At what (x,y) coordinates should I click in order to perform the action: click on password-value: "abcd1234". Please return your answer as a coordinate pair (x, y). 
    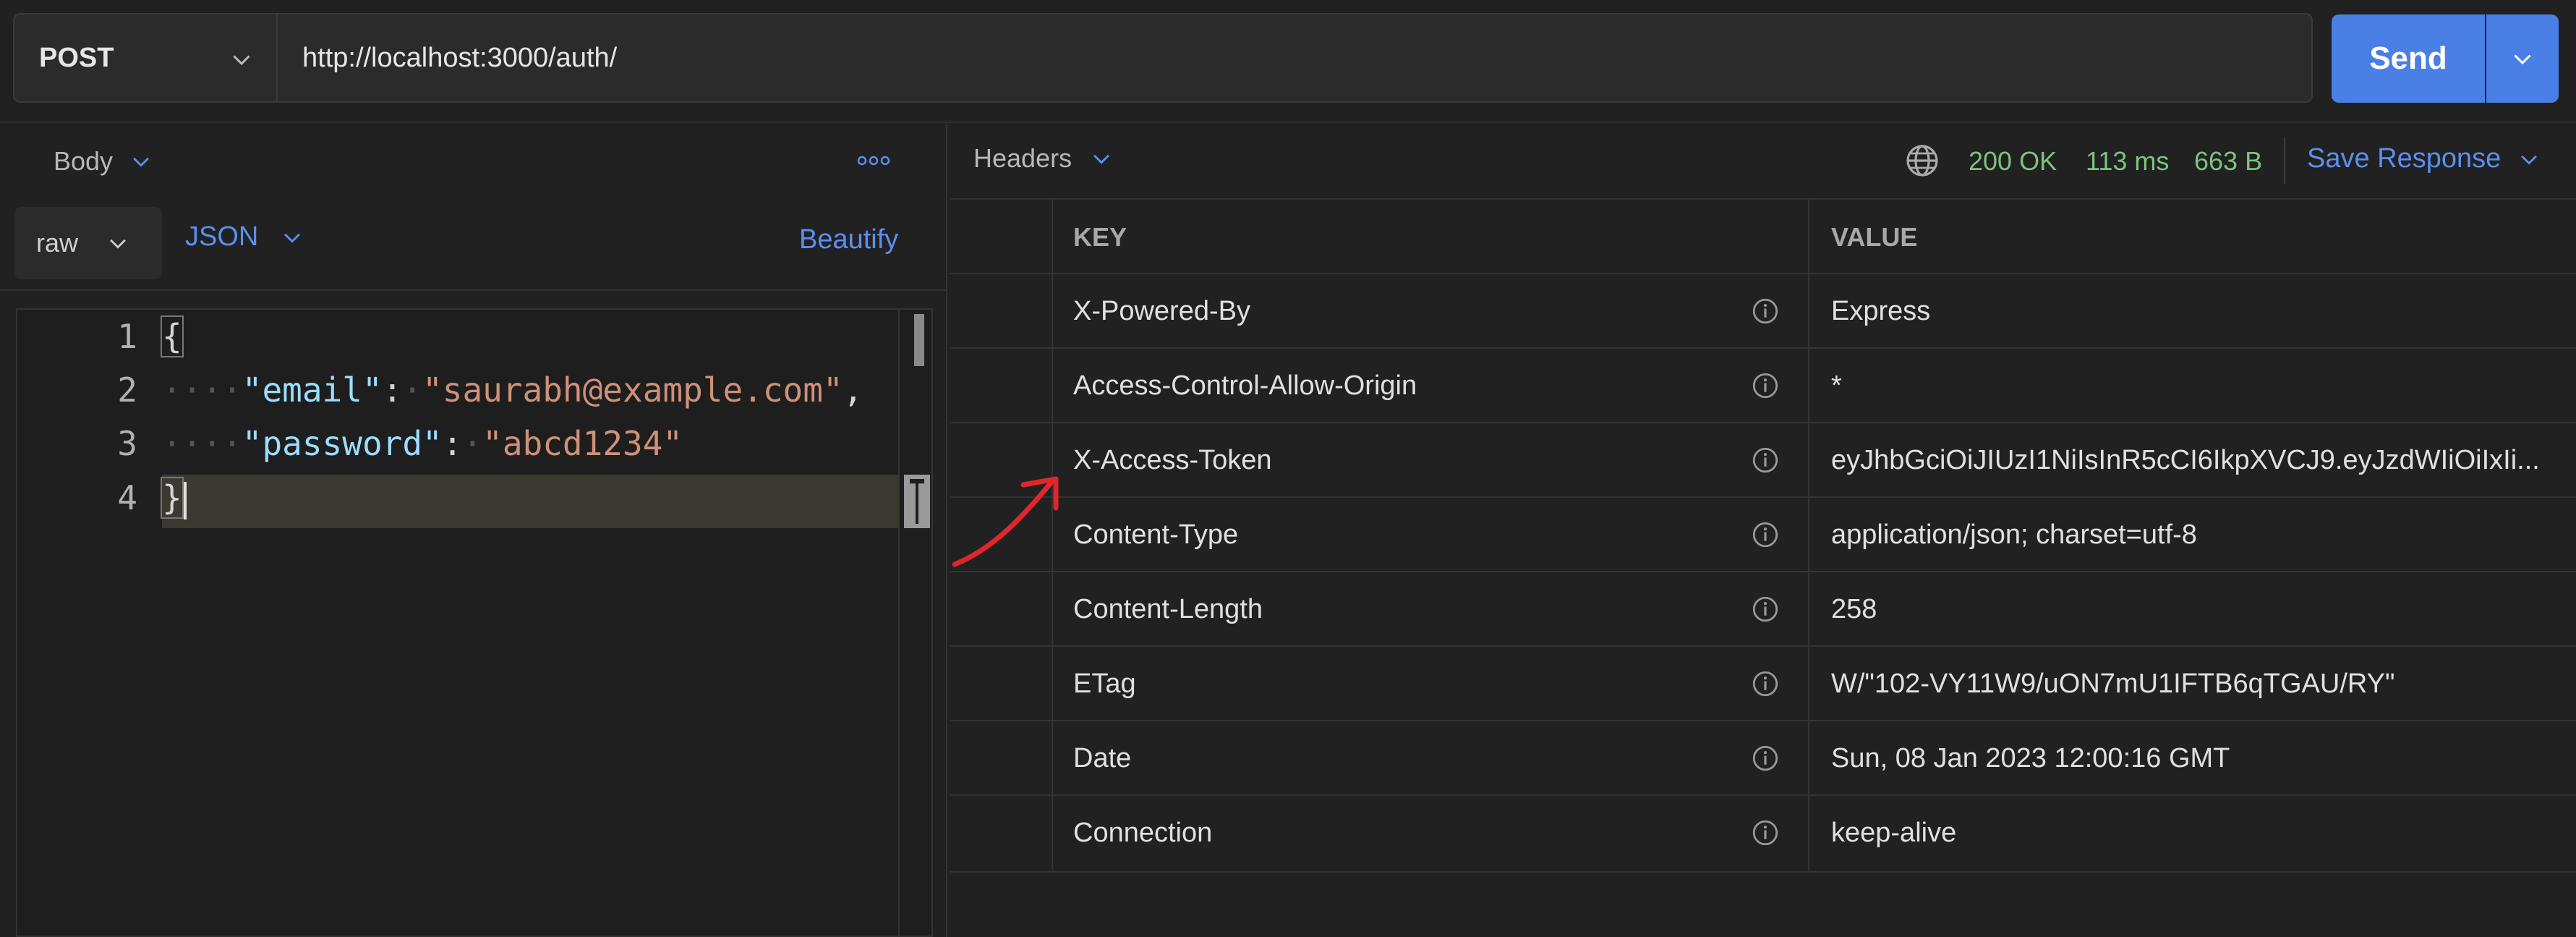
    Looking at the image, I should click on (583, 443).